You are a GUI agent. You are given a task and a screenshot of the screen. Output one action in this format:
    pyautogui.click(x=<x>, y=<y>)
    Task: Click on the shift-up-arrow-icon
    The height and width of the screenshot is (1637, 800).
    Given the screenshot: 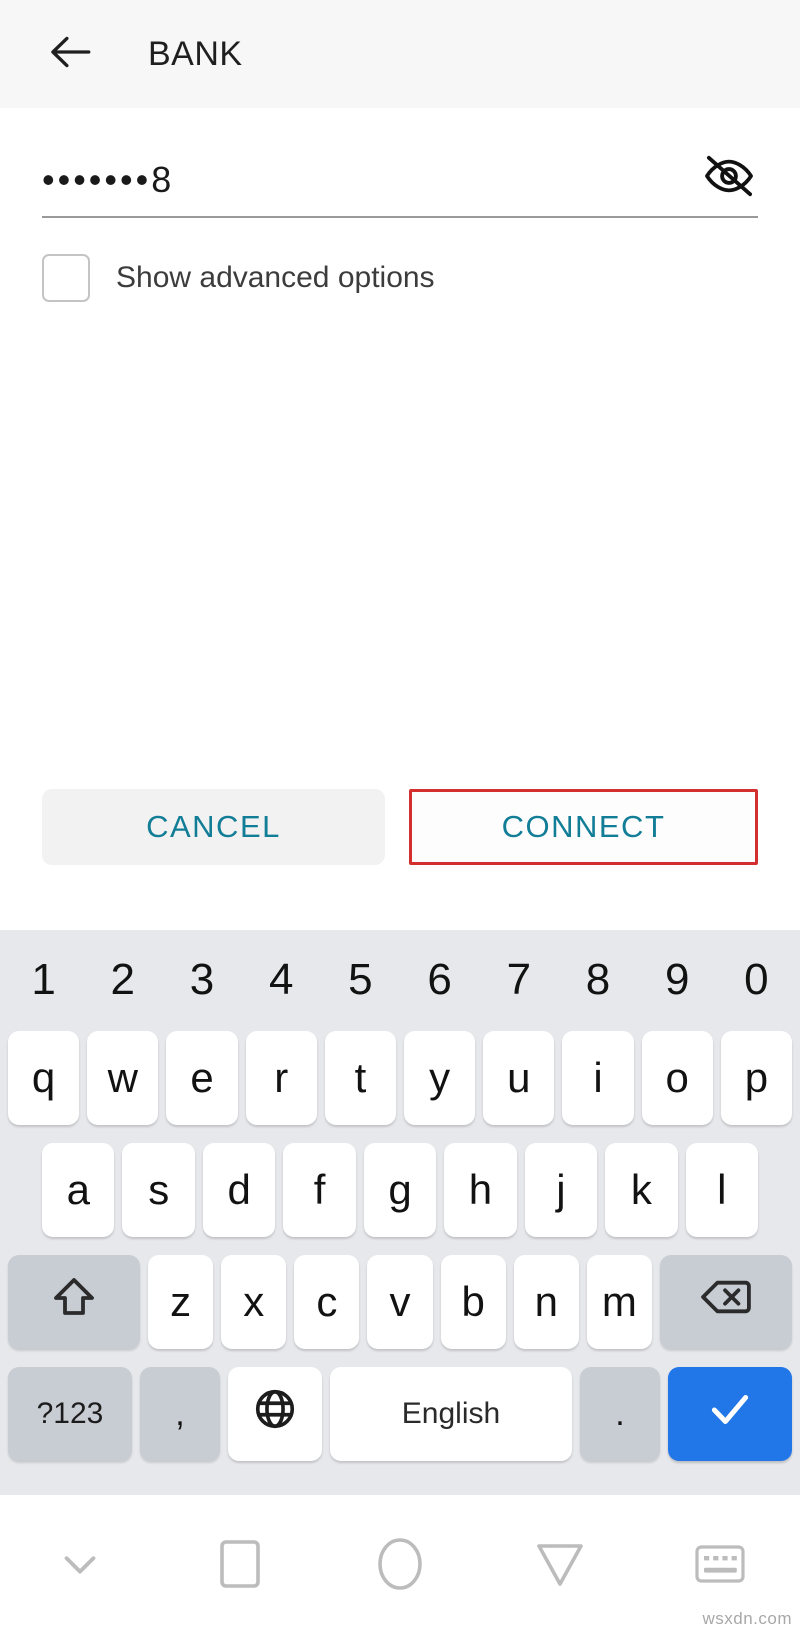 What is the action you would take?
    pyautogui.click(x=74, y=1302)
    